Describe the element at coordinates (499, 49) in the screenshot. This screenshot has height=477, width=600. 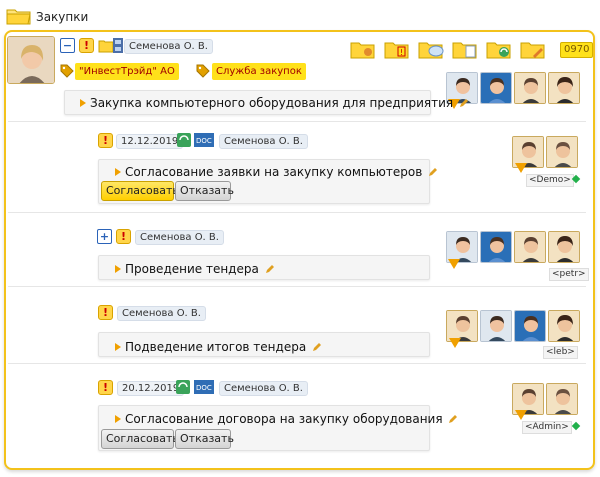
I see `folder-refresh-icon` at that location.